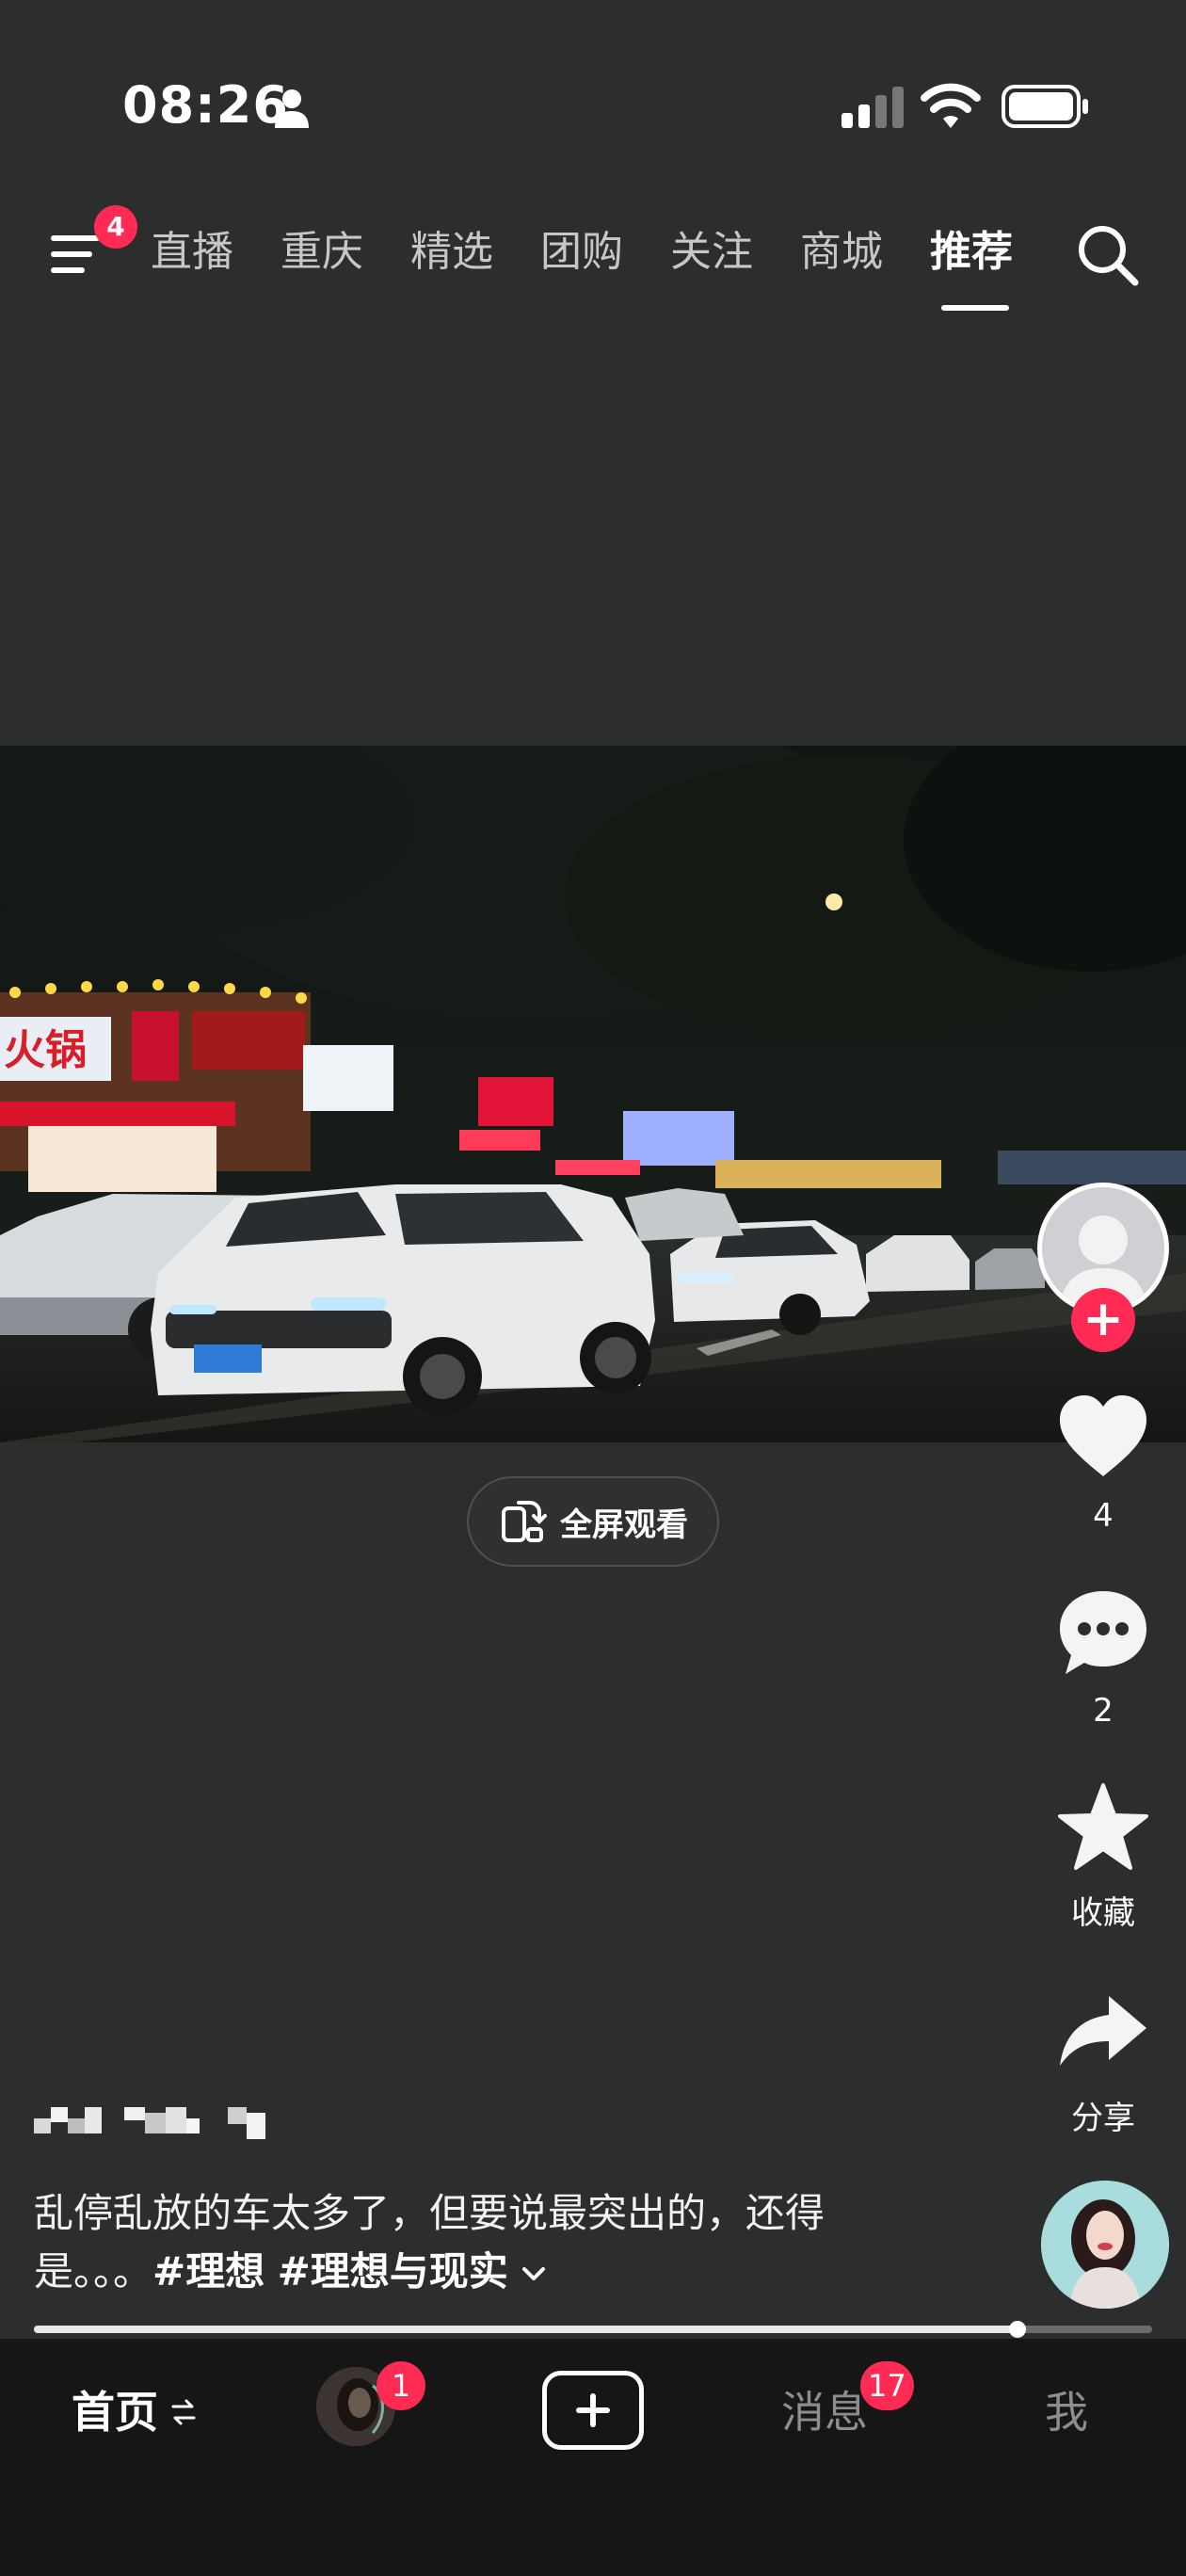  I want to click on video-caption: 乱停乱放的车太多了，但要说最突出的，还得是。。。#理想 #理想与现实, so click(457, 2242).